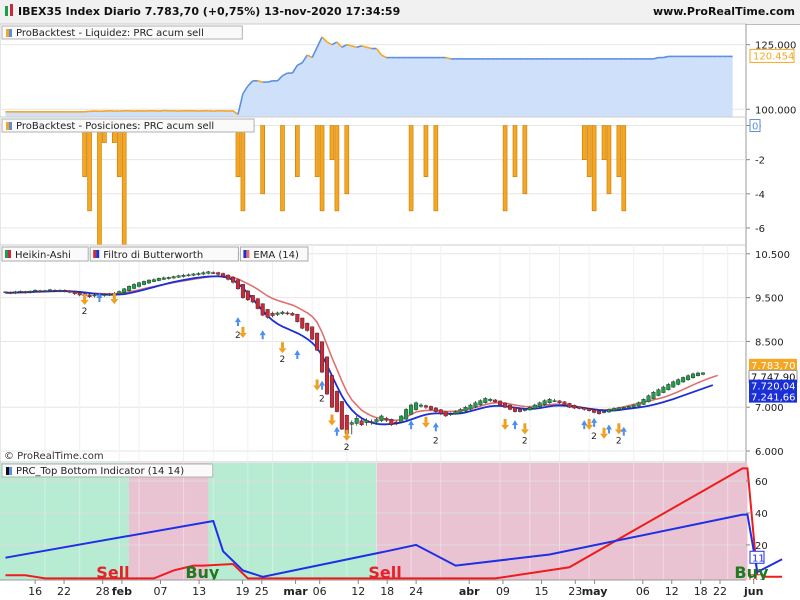  What do you see at coordinates (503, 591) in the screenshot?
I see `x-tick-label: 09` at bounding box center [503, 591].